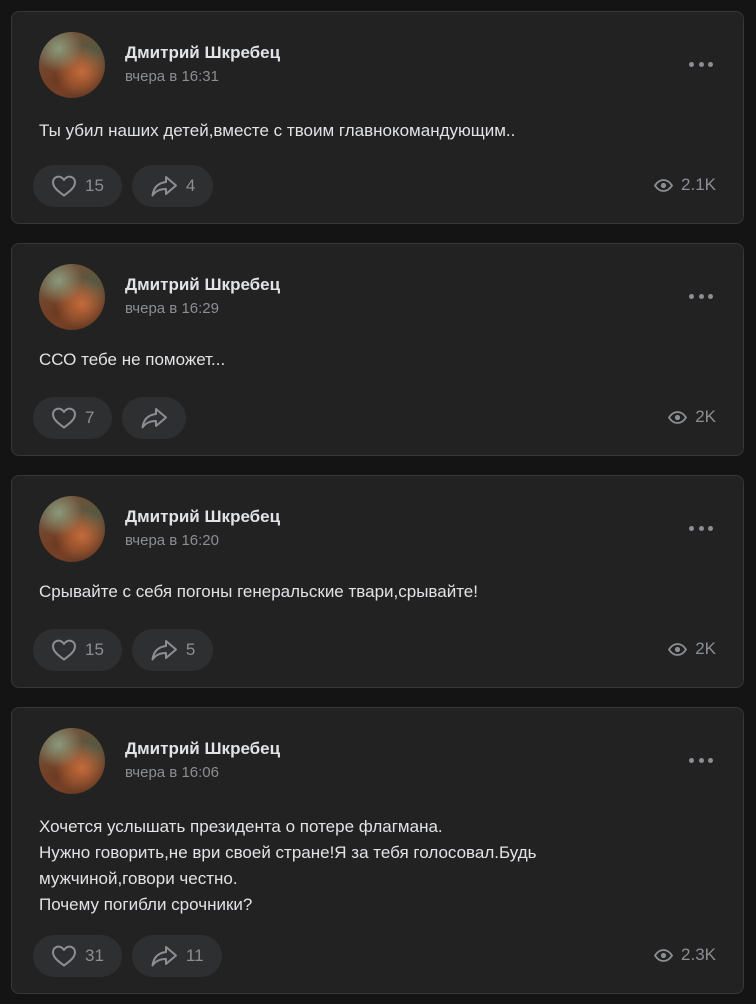  I want to click on views-counter: 2.1K, so click(685, 185).